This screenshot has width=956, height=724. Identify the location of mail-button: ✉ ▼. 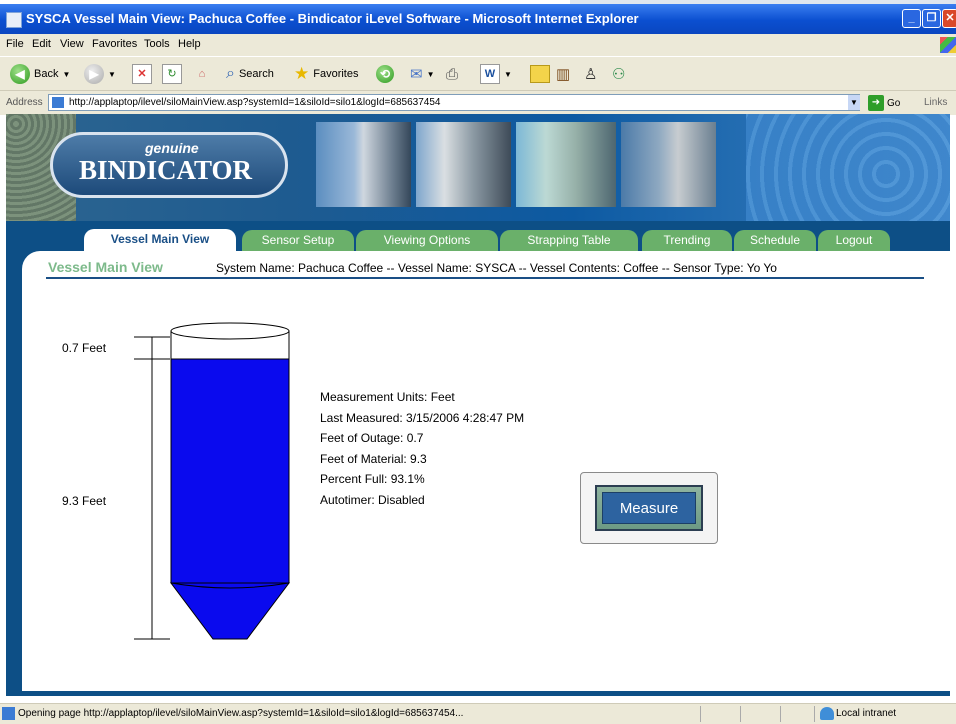
(422, 74).